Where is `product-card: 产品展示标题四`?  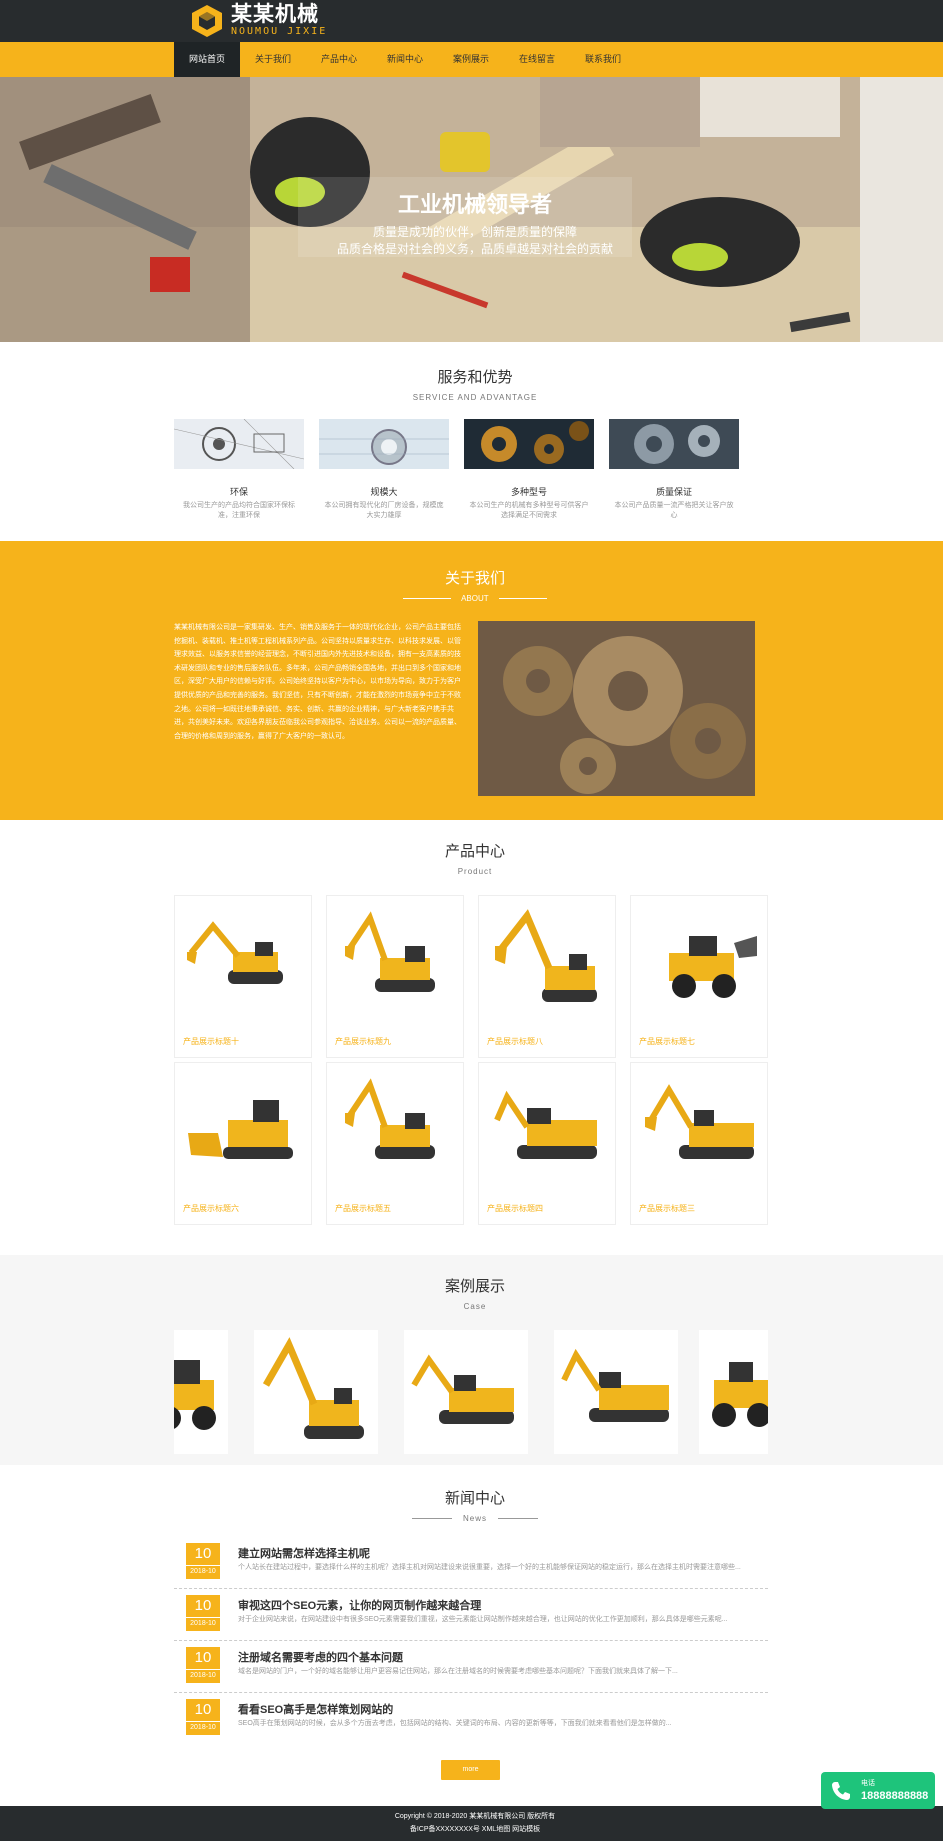
product-card: 产品展示标题四 is located at coordinates (547, 1143).